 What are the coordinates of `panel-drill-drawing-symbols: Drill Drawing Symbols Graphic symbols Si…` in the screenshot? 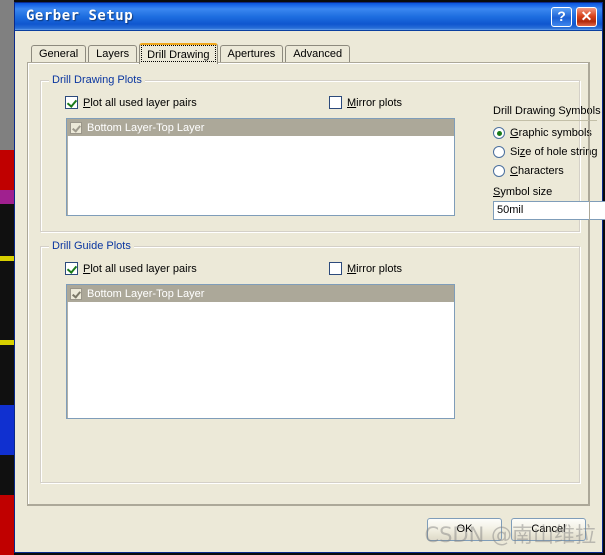 It's located at (549, 162).